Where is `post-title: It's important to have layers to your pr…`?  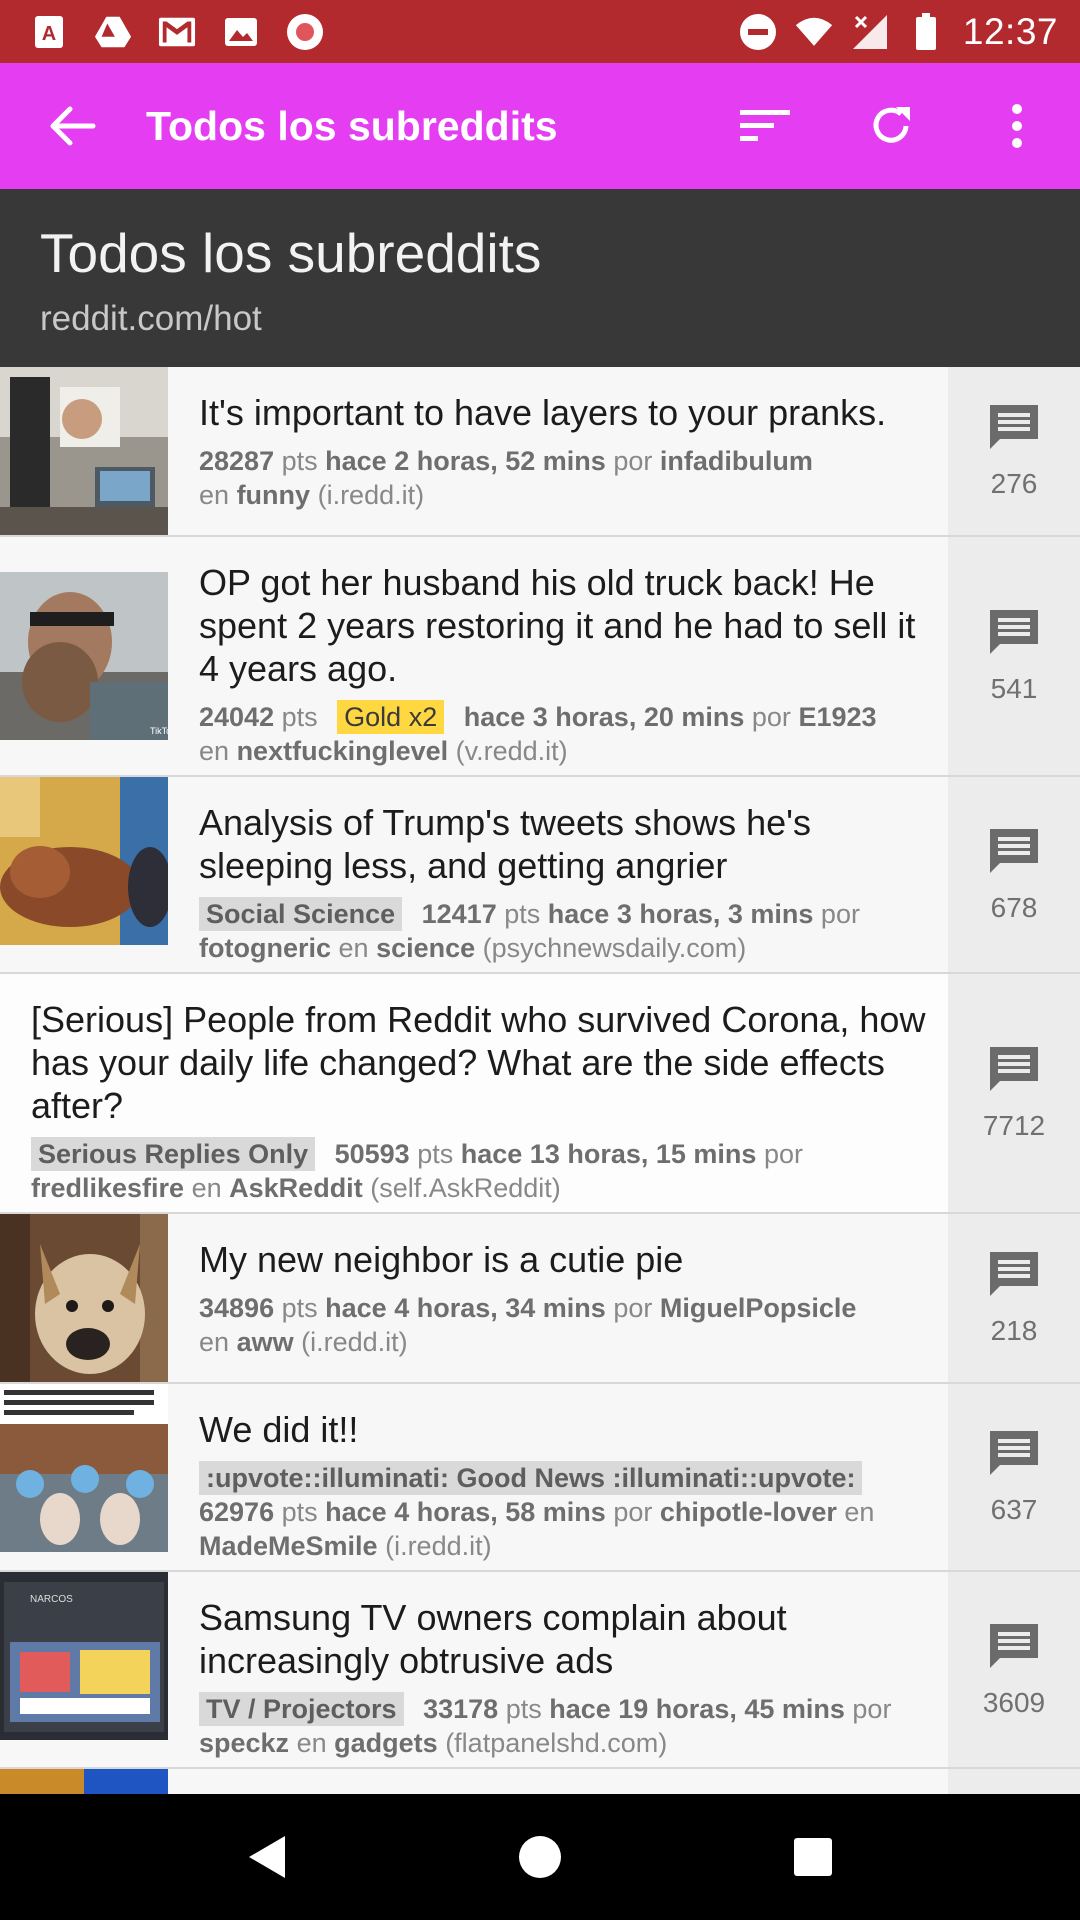
post-title: It's important to have layers to your pr… is located at coordinates (563, 412).